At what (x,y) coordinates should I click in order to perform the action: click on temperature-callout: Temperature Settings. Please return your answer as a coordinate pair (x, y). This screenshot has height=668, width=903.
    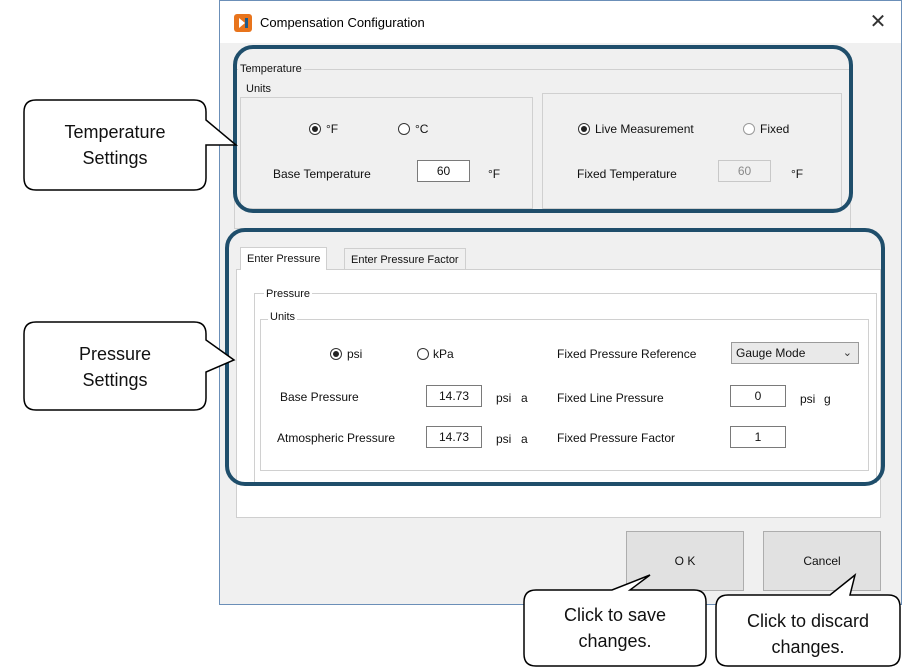
    Looking at the image, I should click on (115, 145).